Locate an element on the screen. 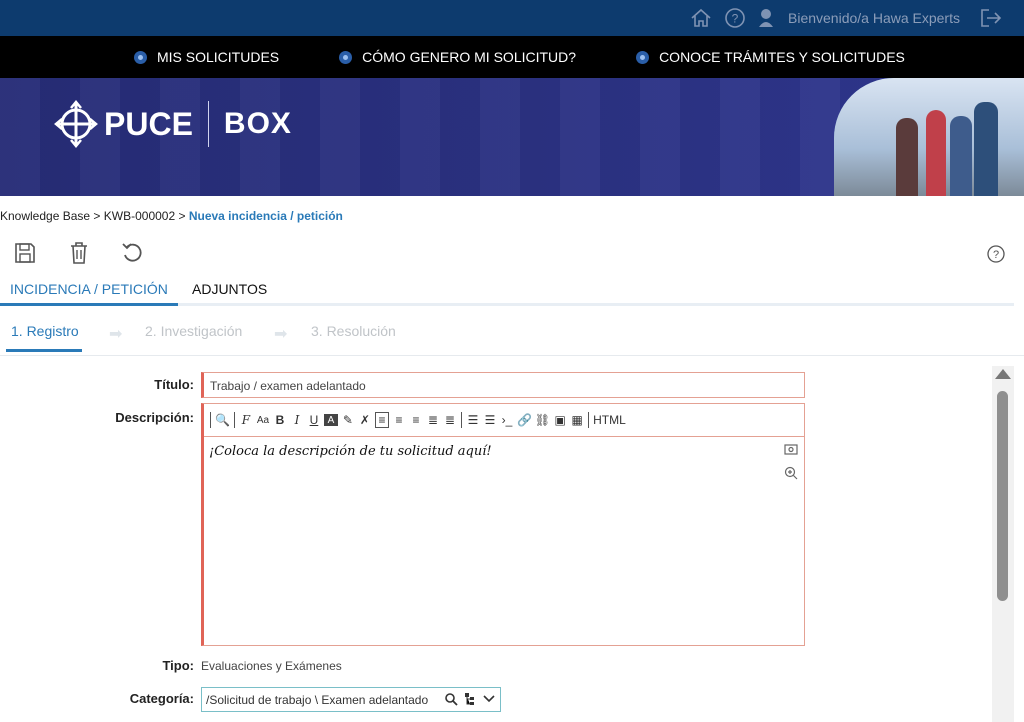  eraser-icon: ✗ is located at coordinates (365, 420).